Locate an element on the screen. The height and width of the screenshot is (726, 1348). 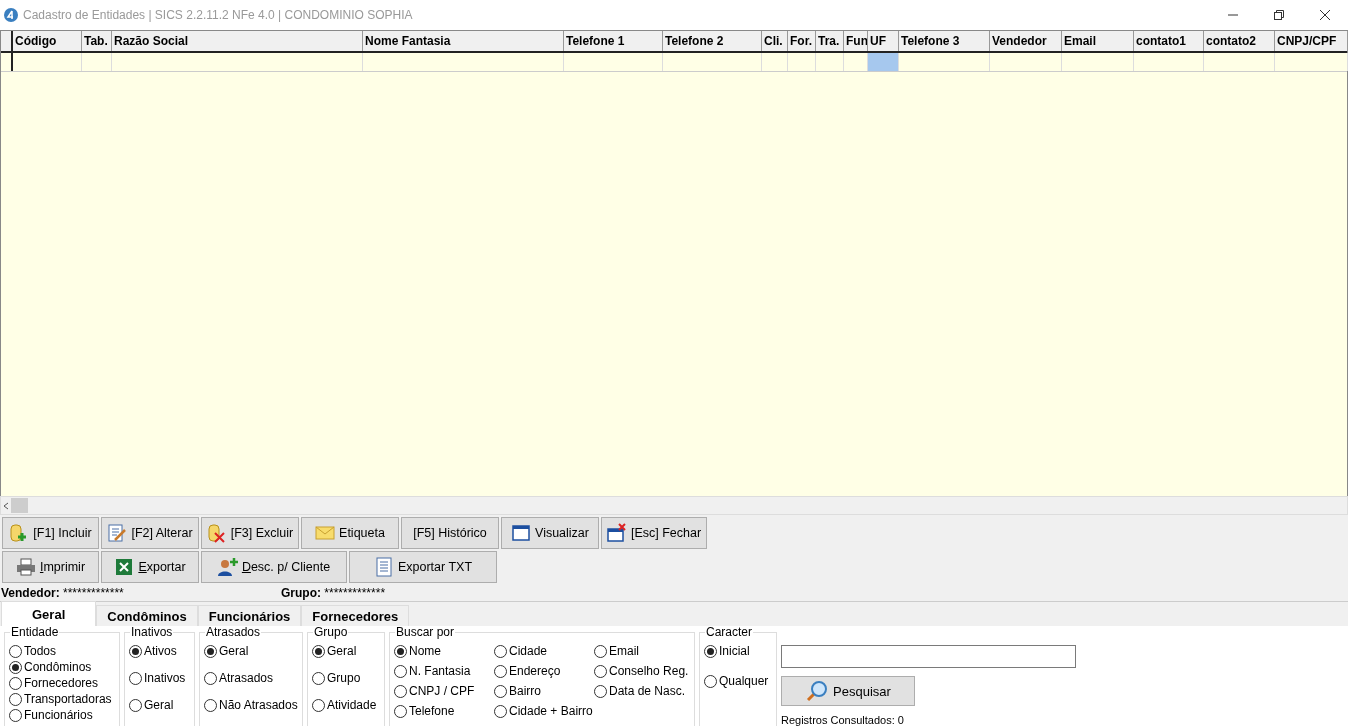
column-header: Vendedor is located at coordinates (1026, 41).